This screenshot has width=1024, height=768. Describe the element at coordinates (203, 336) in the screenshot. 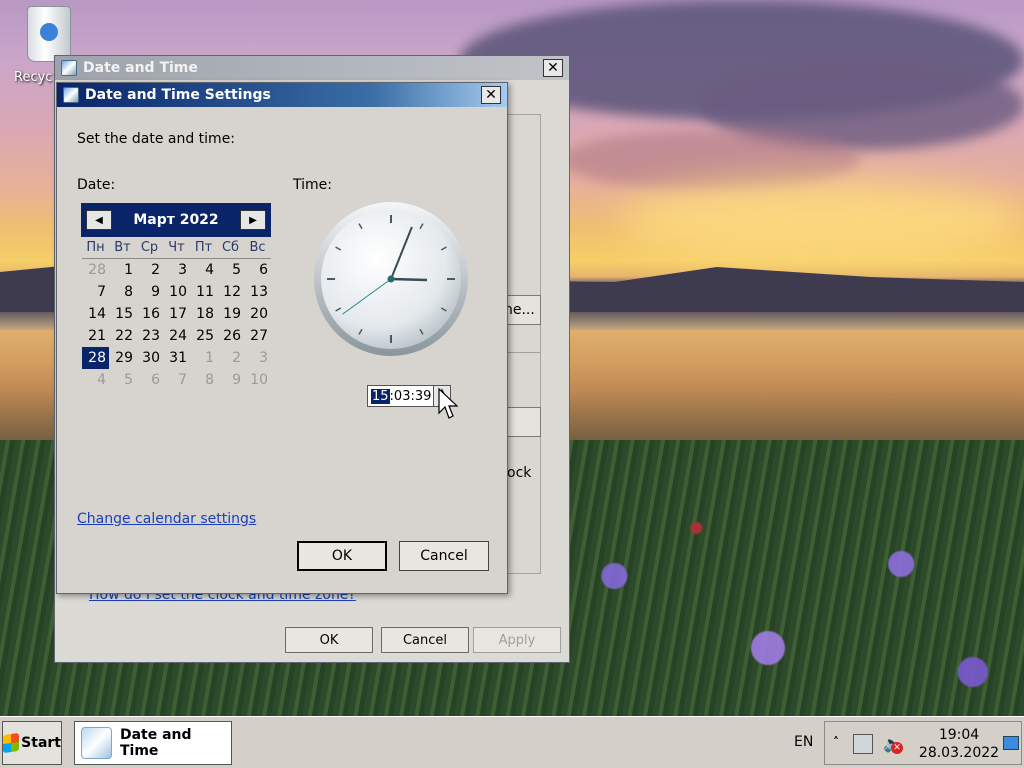

I see `calendar-day: 25` at that location.